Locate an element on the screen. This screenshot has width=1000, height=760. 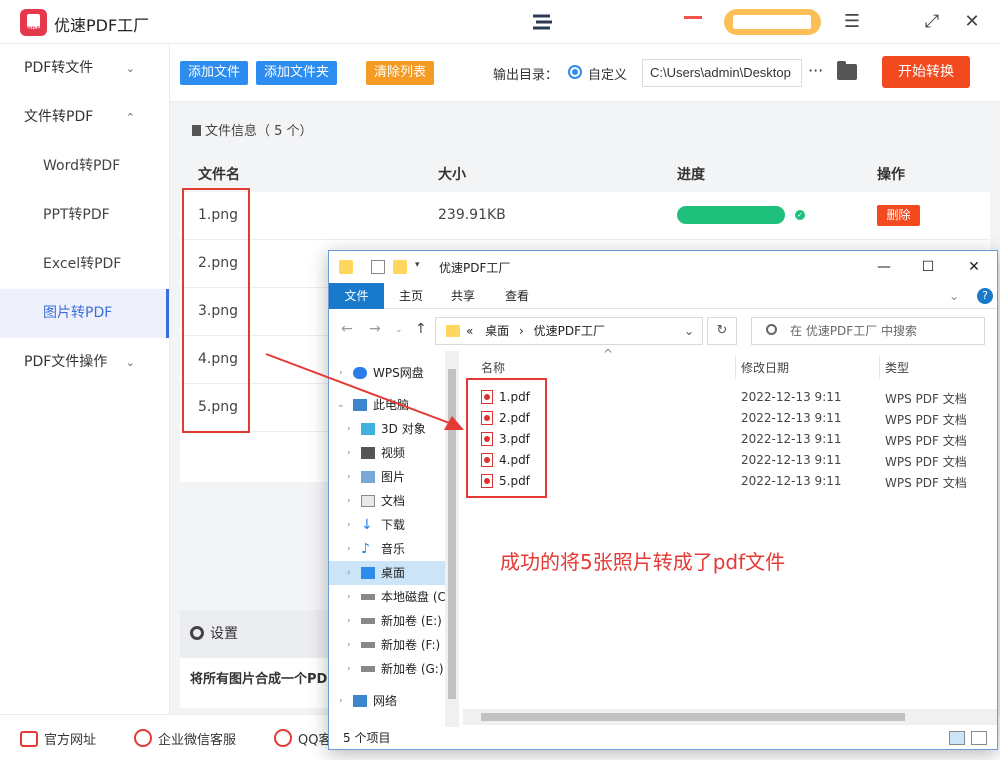
properties-icon is located at coordinates (378, 267).